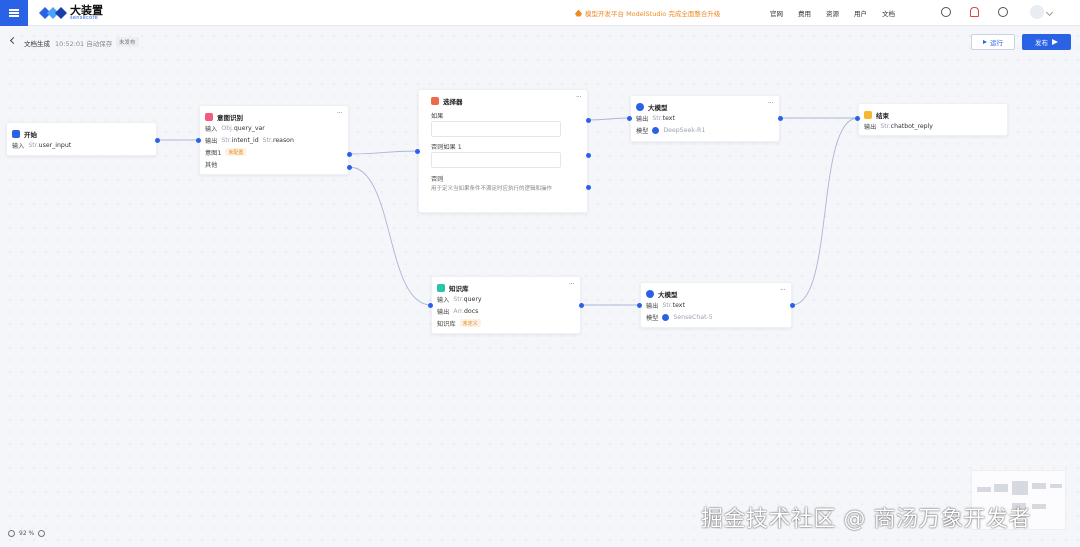 The width and height of the screenshot is (1080, 547). I want to click on run-button: 运行, so click(993, 42).